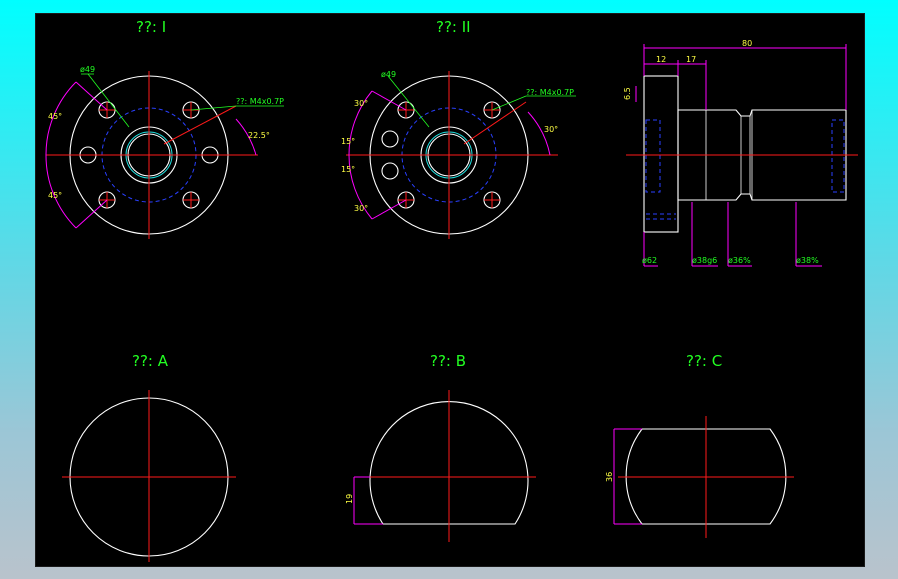  What do you see at coordinates (691, 59) in the screenshot?
I see `step-length-label: 17` at bounding box center [691, 59].